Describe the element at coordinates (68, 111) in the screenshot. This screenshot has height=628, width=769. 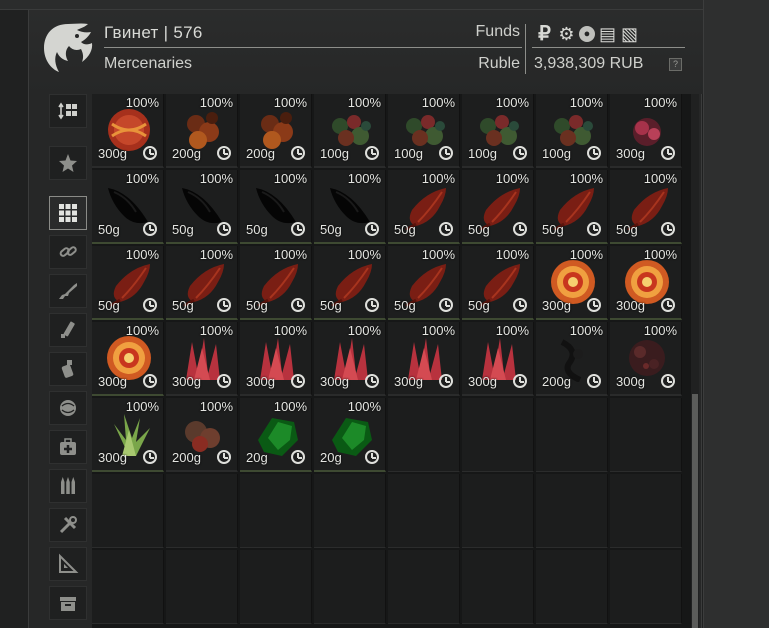
I see `sort-button` at that location.